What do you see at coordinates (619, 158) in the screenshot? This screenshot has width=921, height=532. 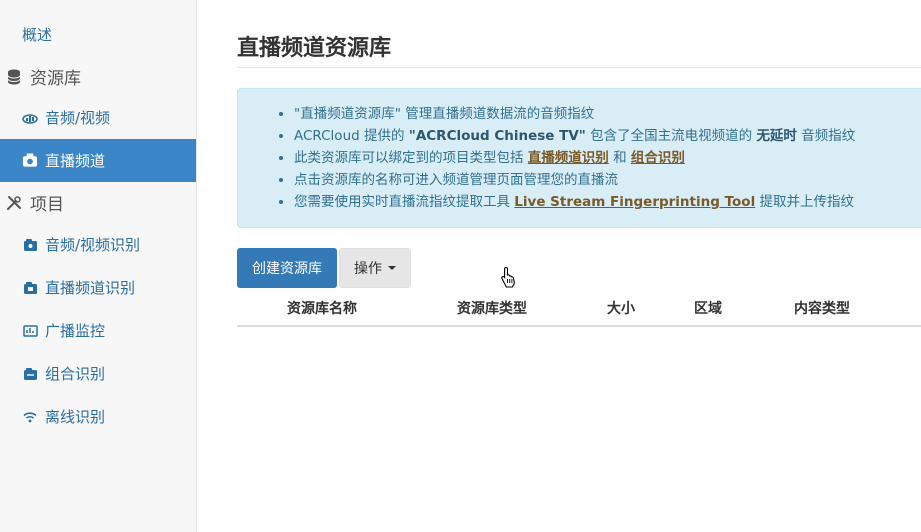 I see `info-text: 和` at bounding box center [619, 158].